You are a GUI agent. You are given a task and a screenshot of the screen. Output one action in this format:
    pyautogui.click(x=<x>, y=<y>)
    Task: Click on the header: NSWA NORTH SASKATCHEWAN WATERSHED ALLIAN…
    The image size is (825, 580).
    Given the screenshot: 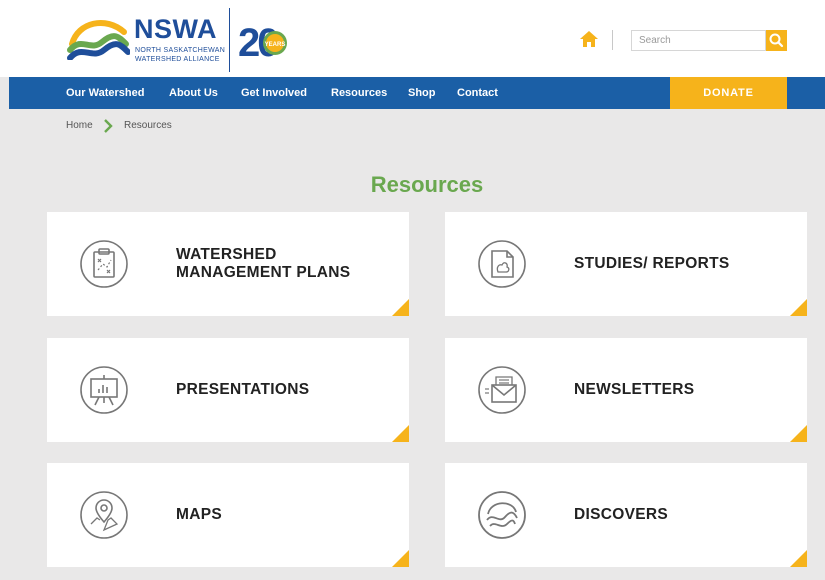 What is the action you would take?
    pyautogui.click(x=412, y=38)
    